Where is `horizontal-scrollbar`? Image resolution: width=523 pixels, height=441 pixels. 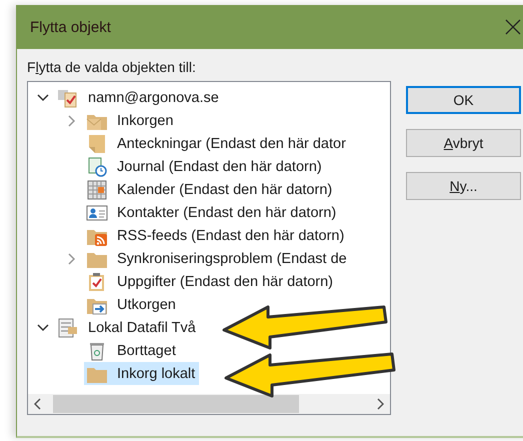
horizontal-scrollbar is located at coordinates (209, 404).